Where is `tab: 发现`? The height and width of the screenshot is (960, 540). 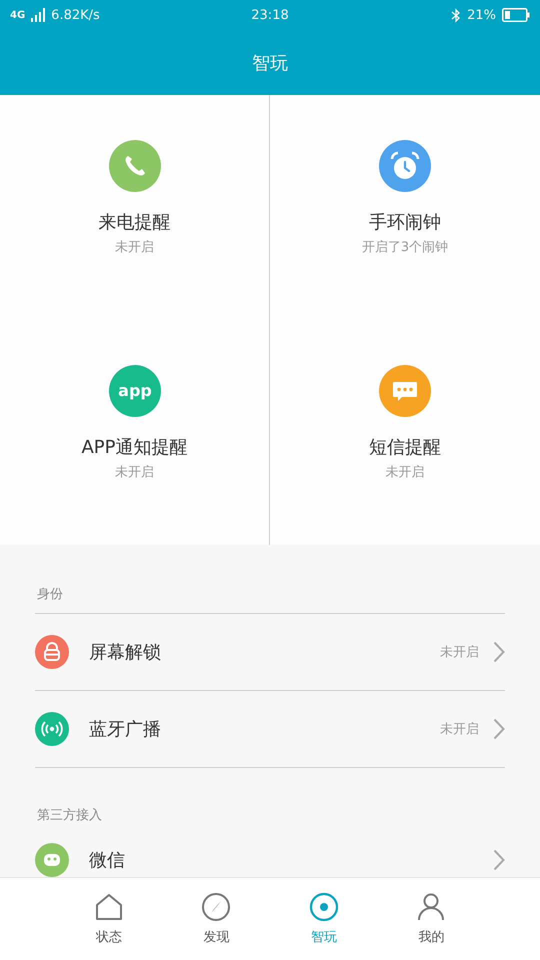
tab: 发现 is located at coordinates (216, 919).